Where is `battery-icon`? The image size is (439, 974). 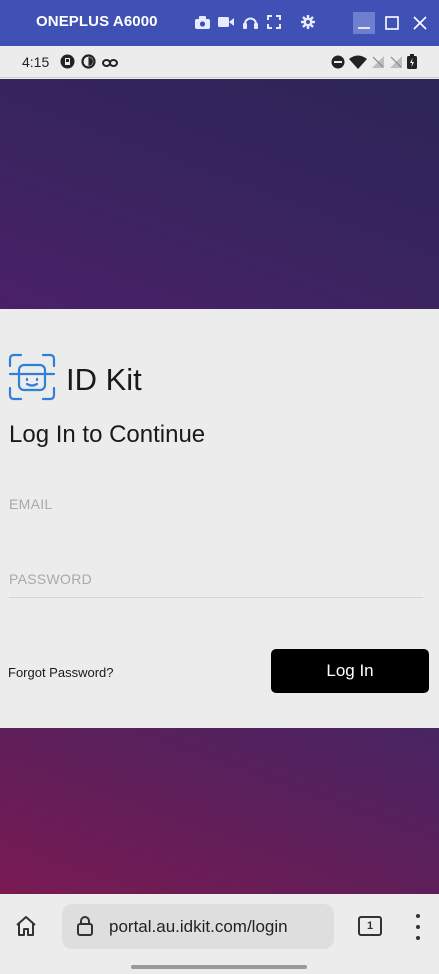
battery-icon is located at coordinates (412, 64).